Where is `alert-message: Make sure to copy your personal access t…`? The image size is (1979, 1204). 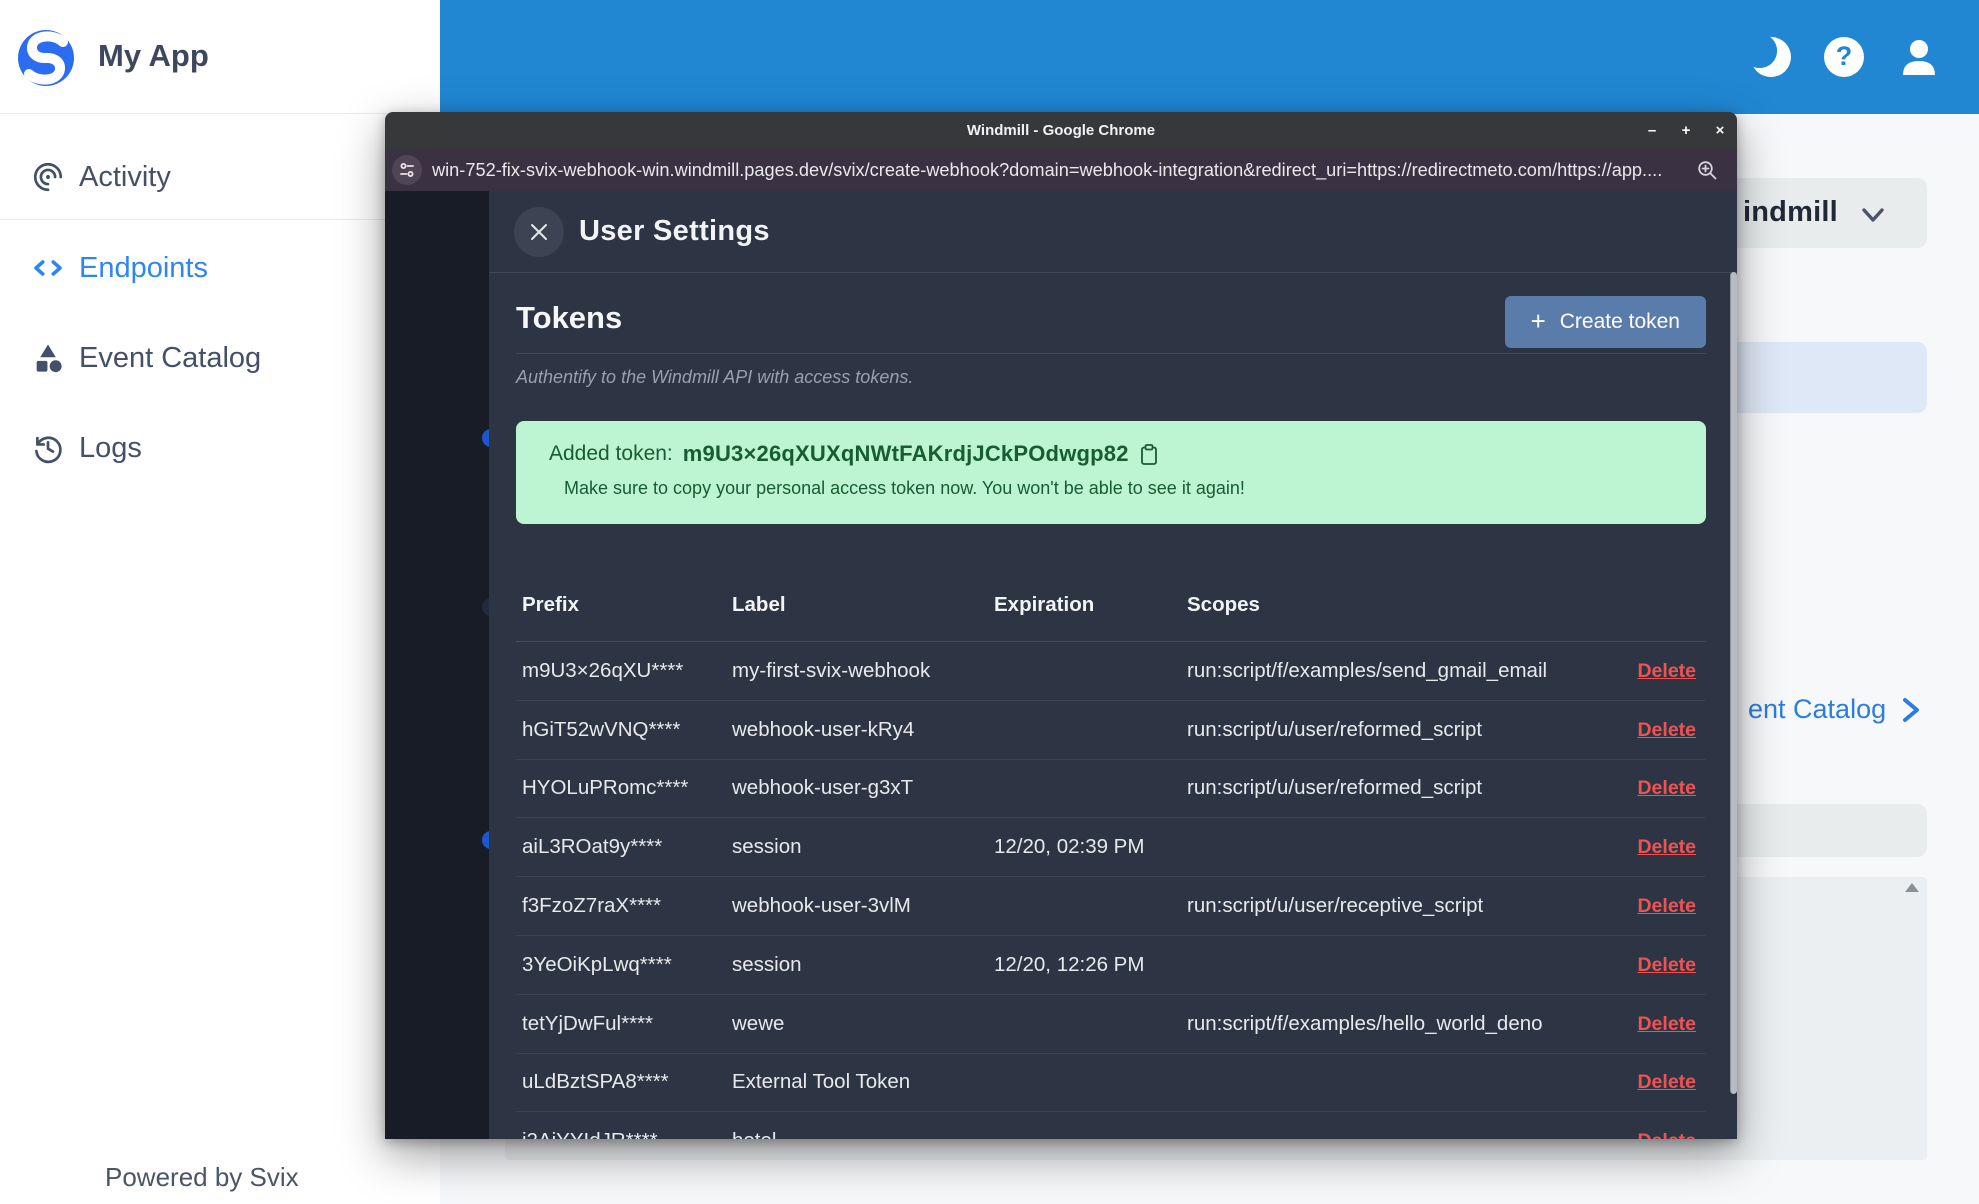 alert-message: Make sure to copy your personal access t… is located at coordinates (904, 488).